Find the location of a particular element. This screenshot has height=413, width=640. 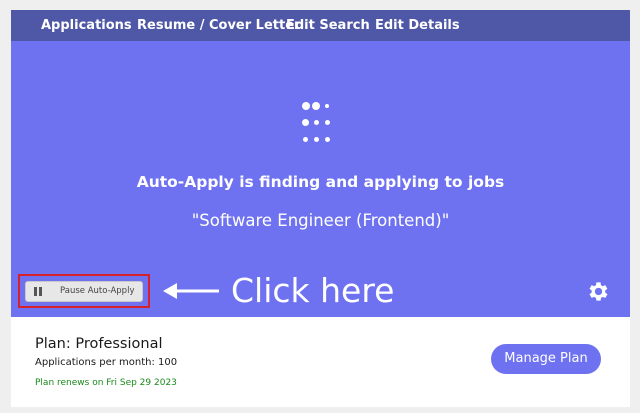

gear-icon is located at coordinates (598, 291).